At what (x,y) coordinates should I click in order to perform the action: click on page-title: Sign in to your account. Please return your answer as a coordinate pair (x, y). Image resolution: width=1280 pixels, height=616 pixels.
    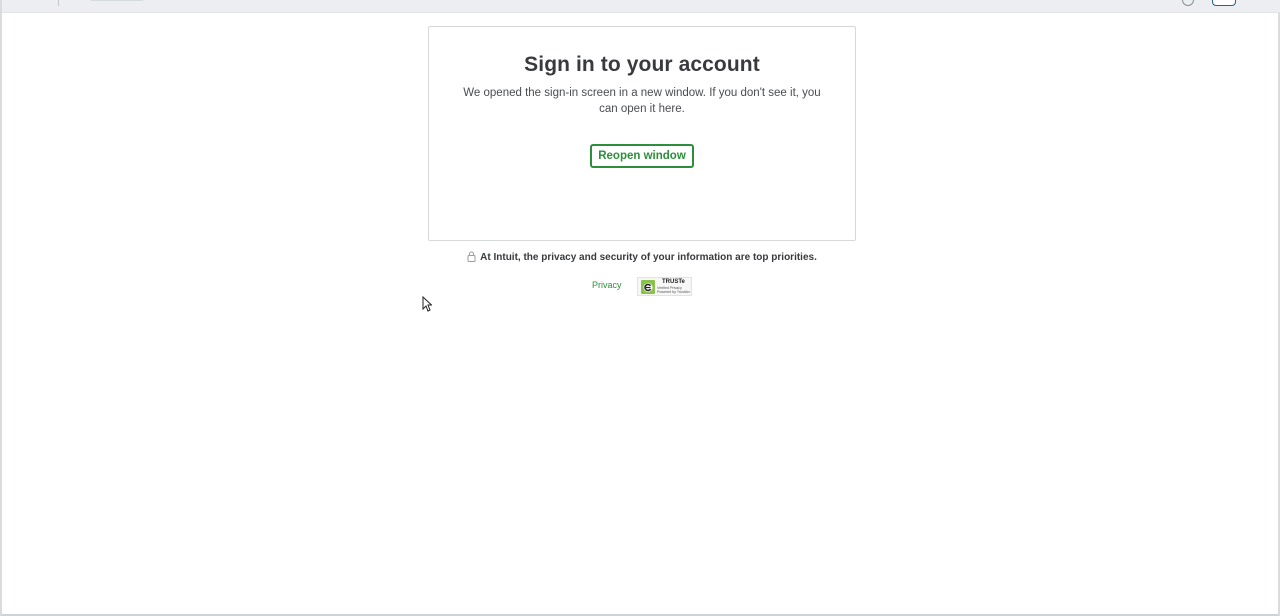
    Looking at the image, I should click on (642, 64).